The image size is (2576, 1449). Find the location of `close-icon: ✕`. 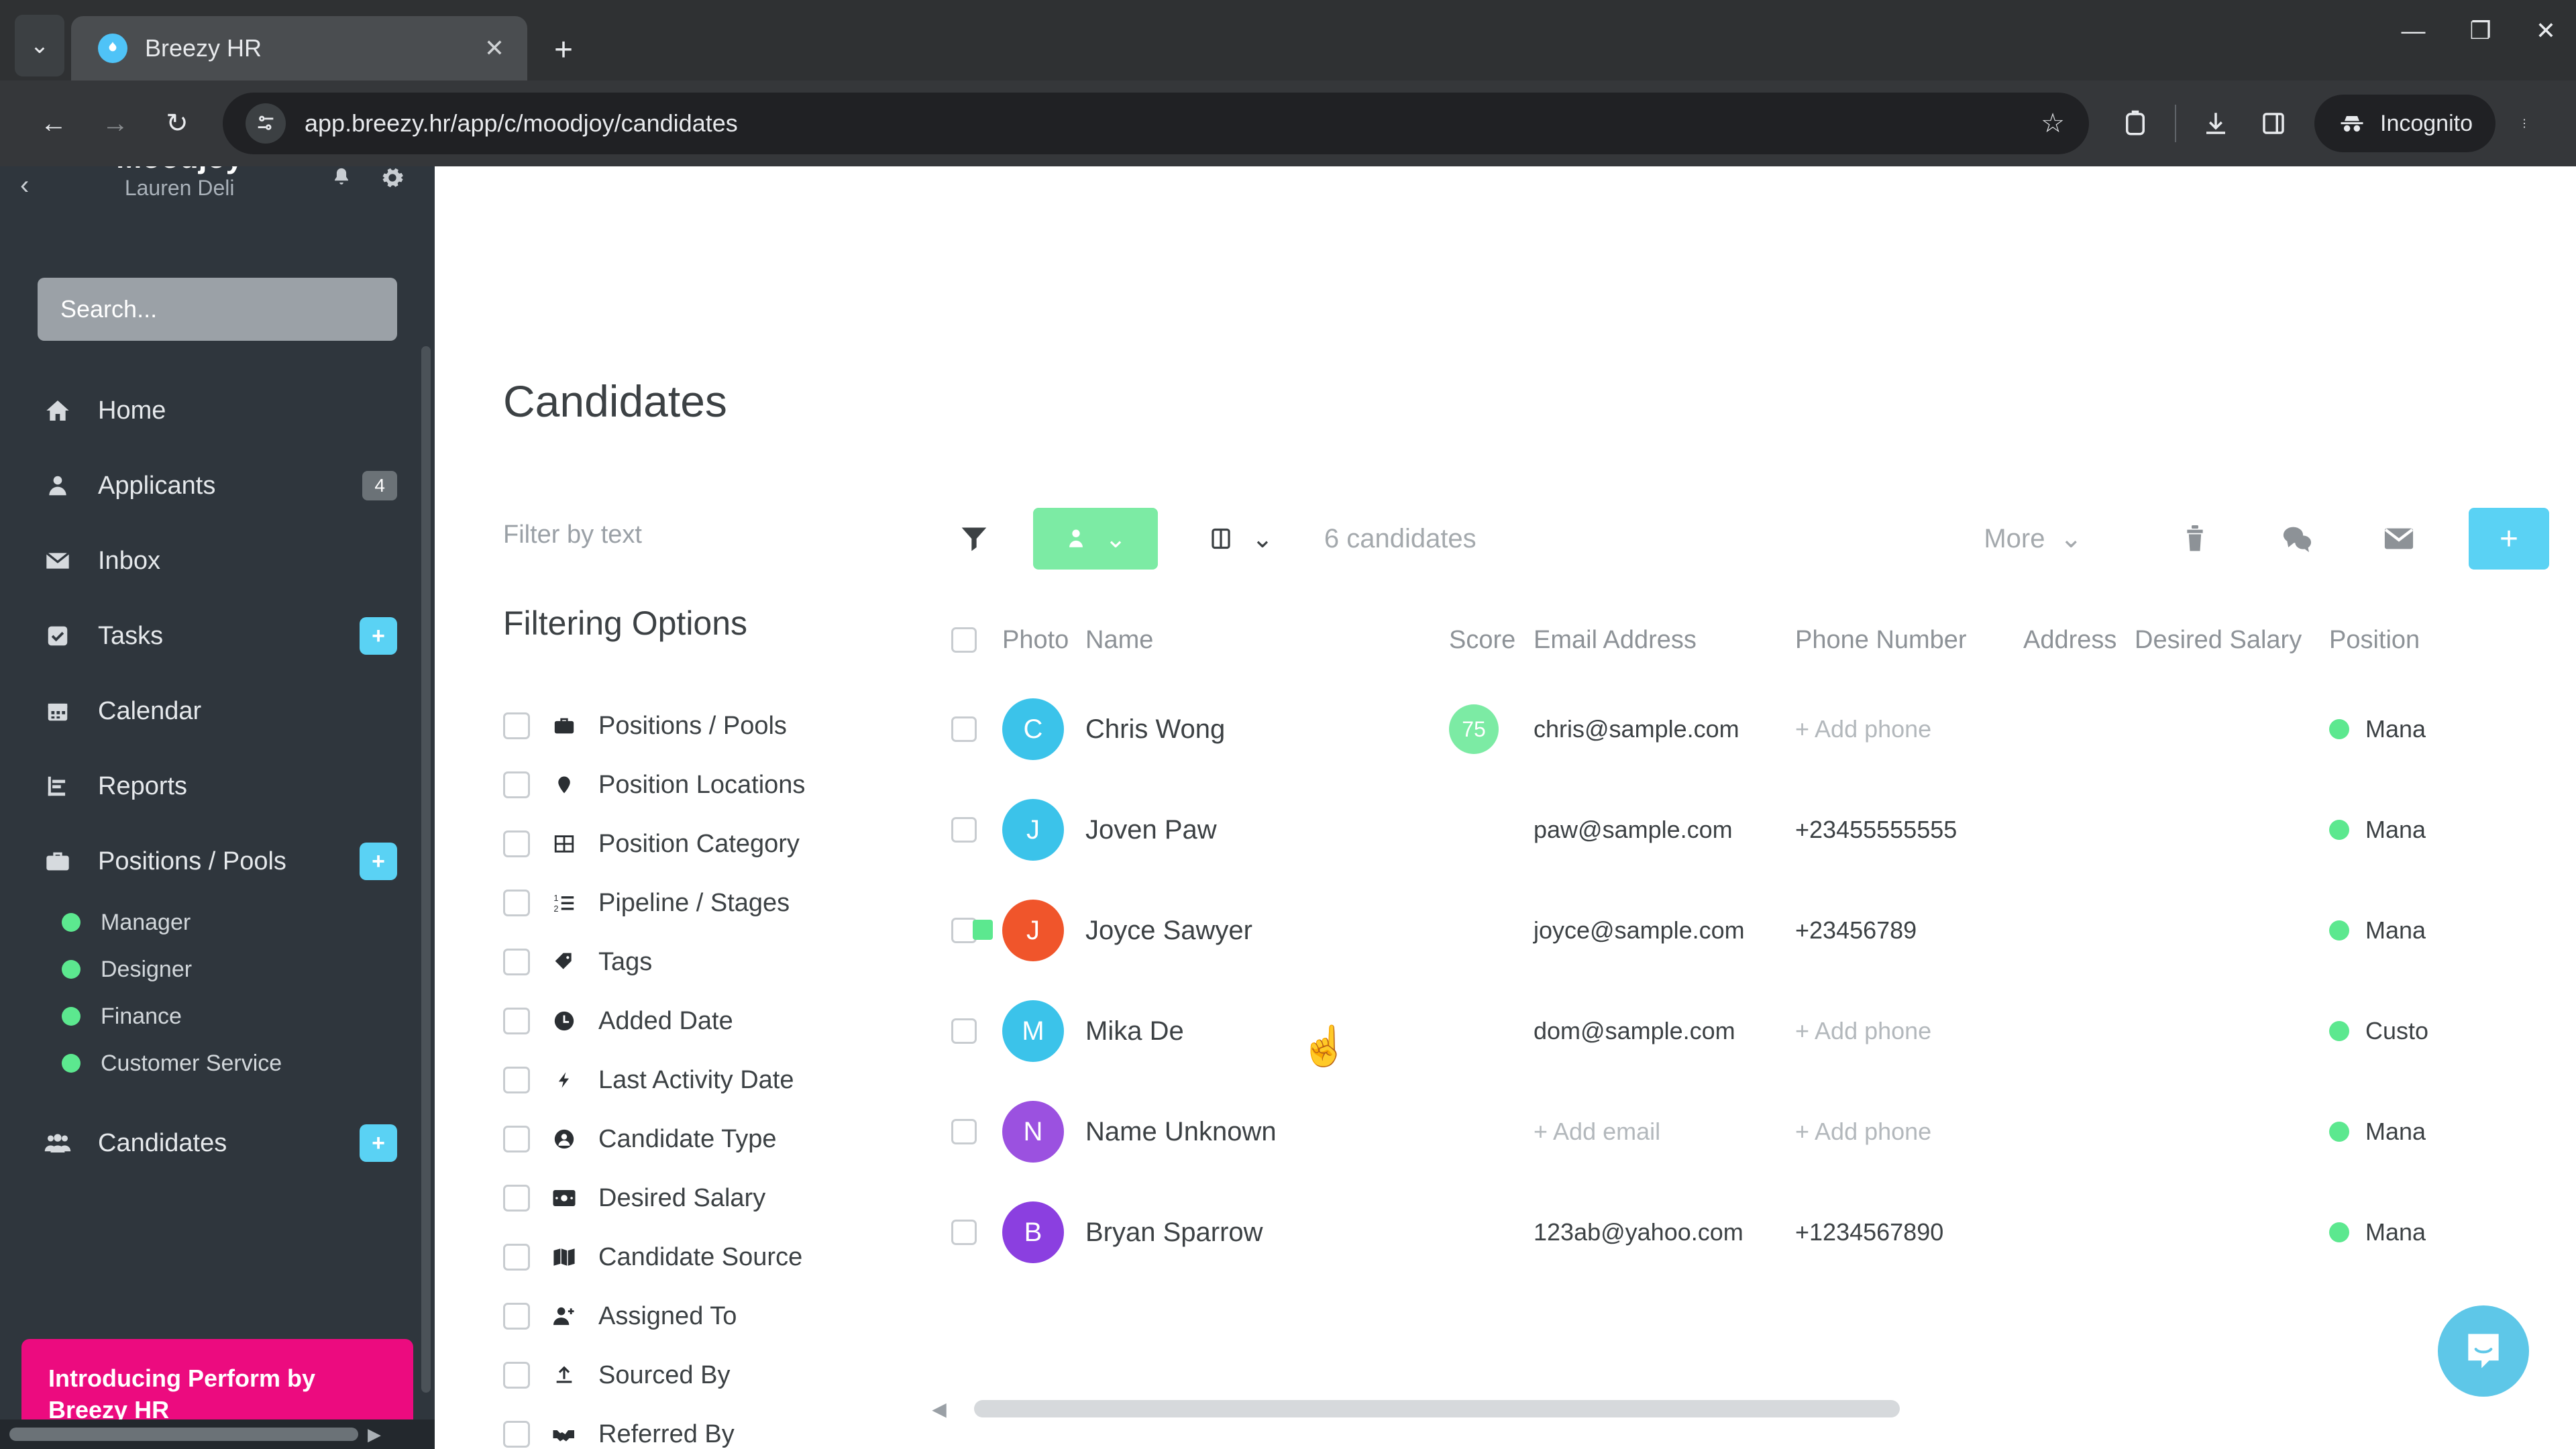

close-icon: ✕ is located at coordinates (494, 48).